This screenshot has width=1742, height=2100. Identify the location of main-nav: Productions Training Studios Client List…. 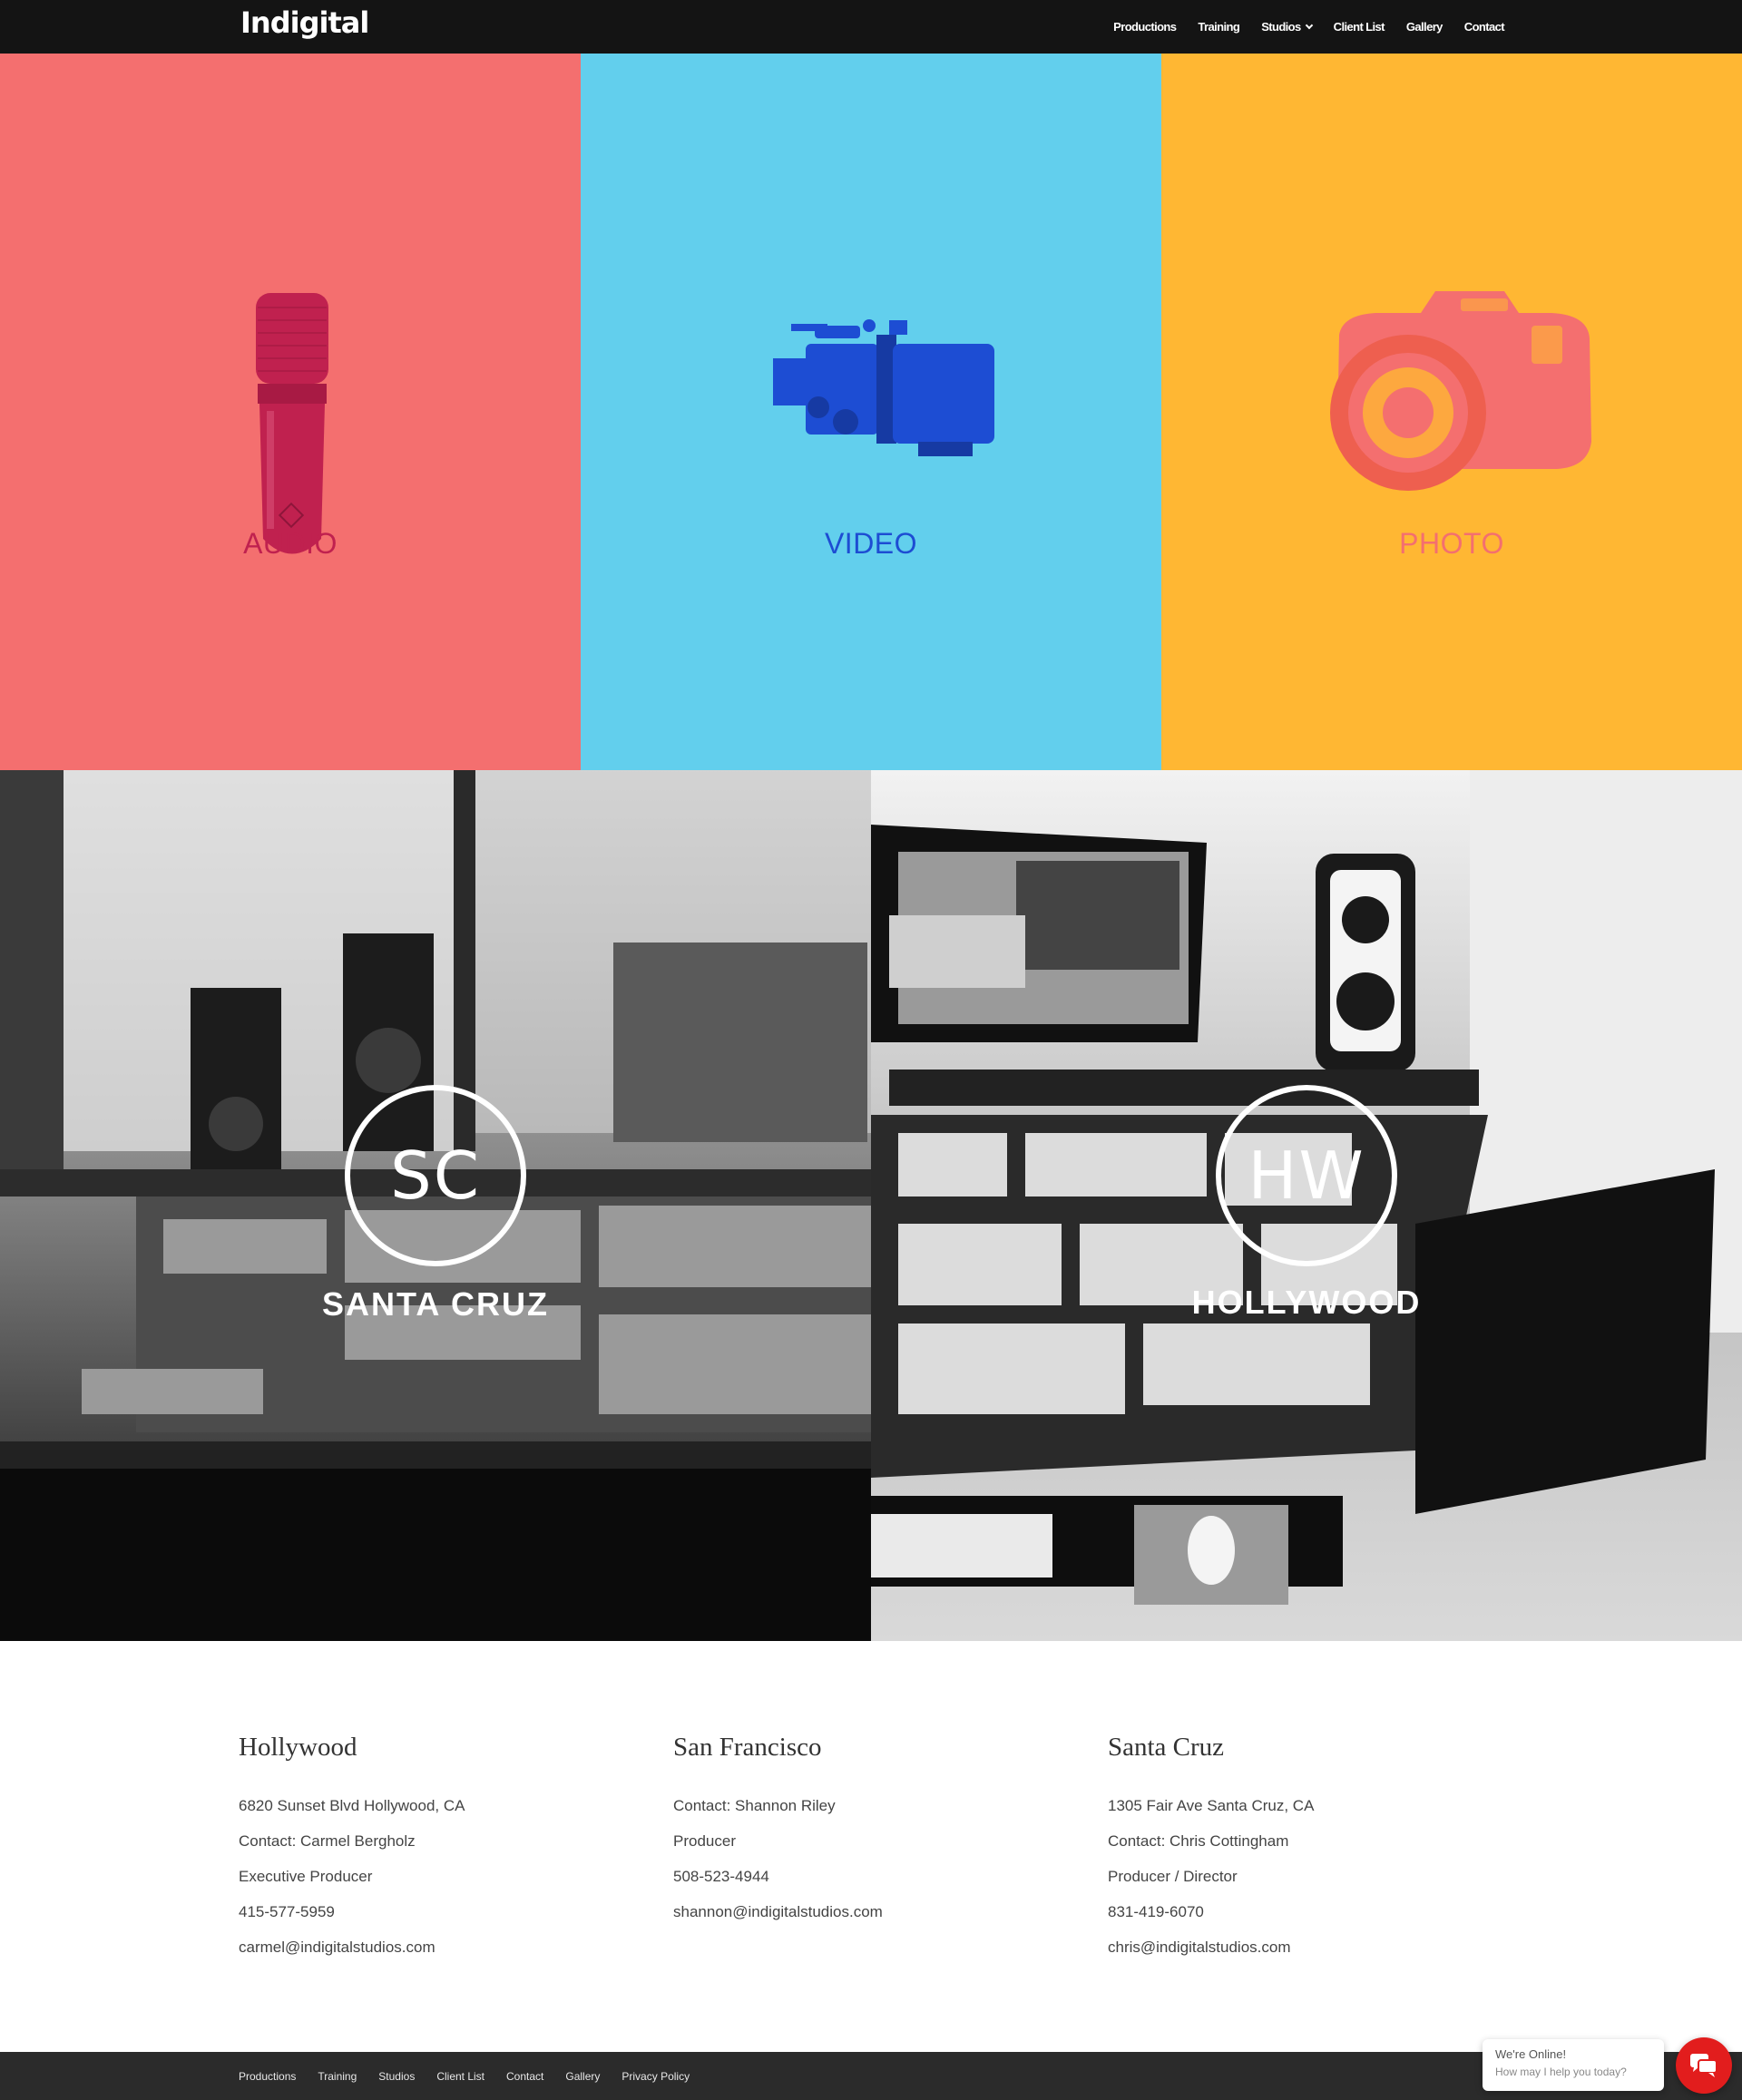
(1308, 27).